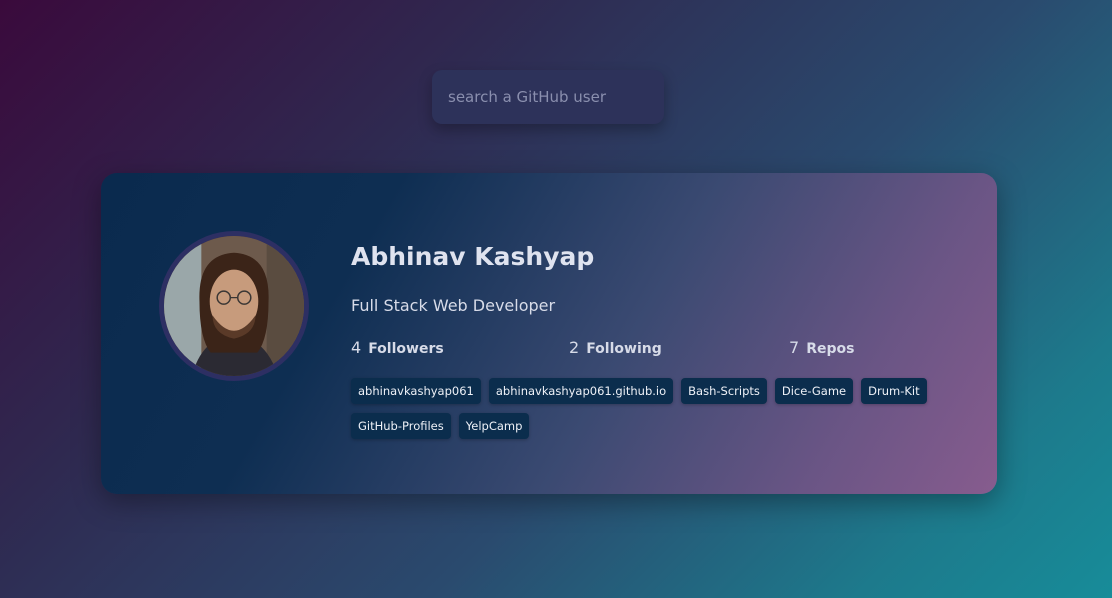 The width and height of the screenshot is (1112, 598). Describe the element at coordinates (574, 347) in the screenshot. I see `following-count: 2` at that location.